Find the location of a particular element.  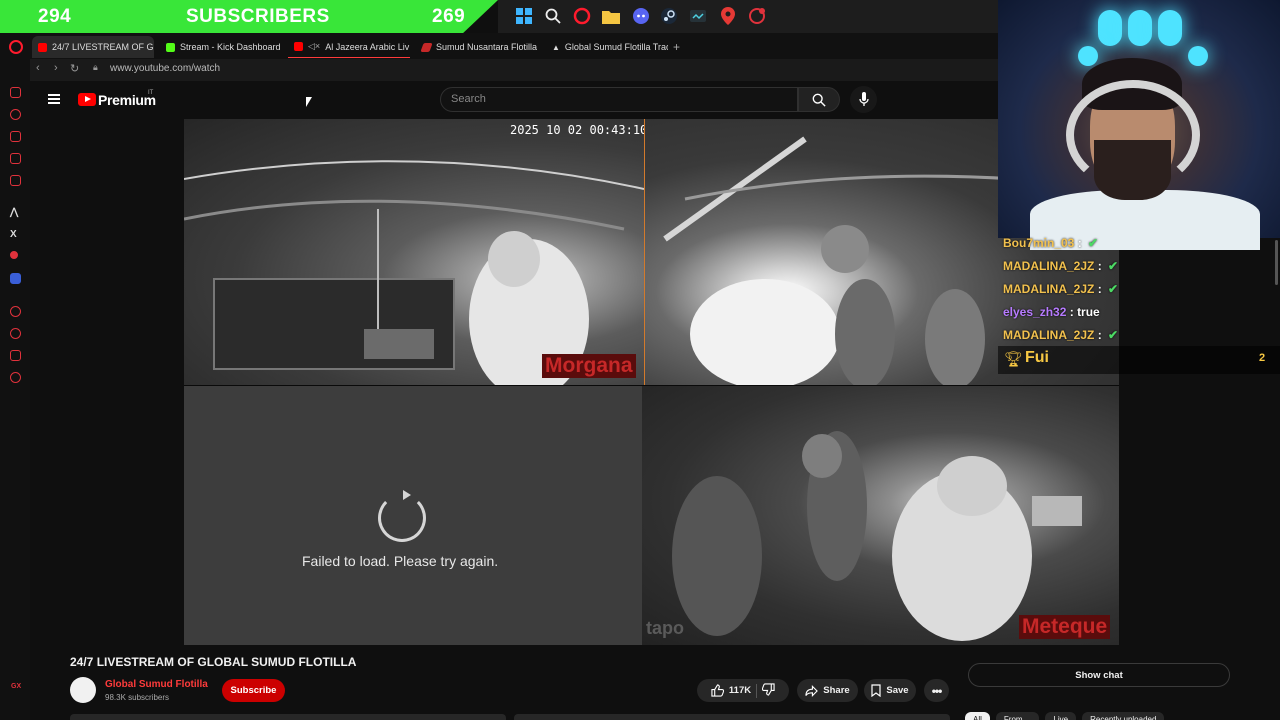

share-button: Share is located at coordinates (827, 690).